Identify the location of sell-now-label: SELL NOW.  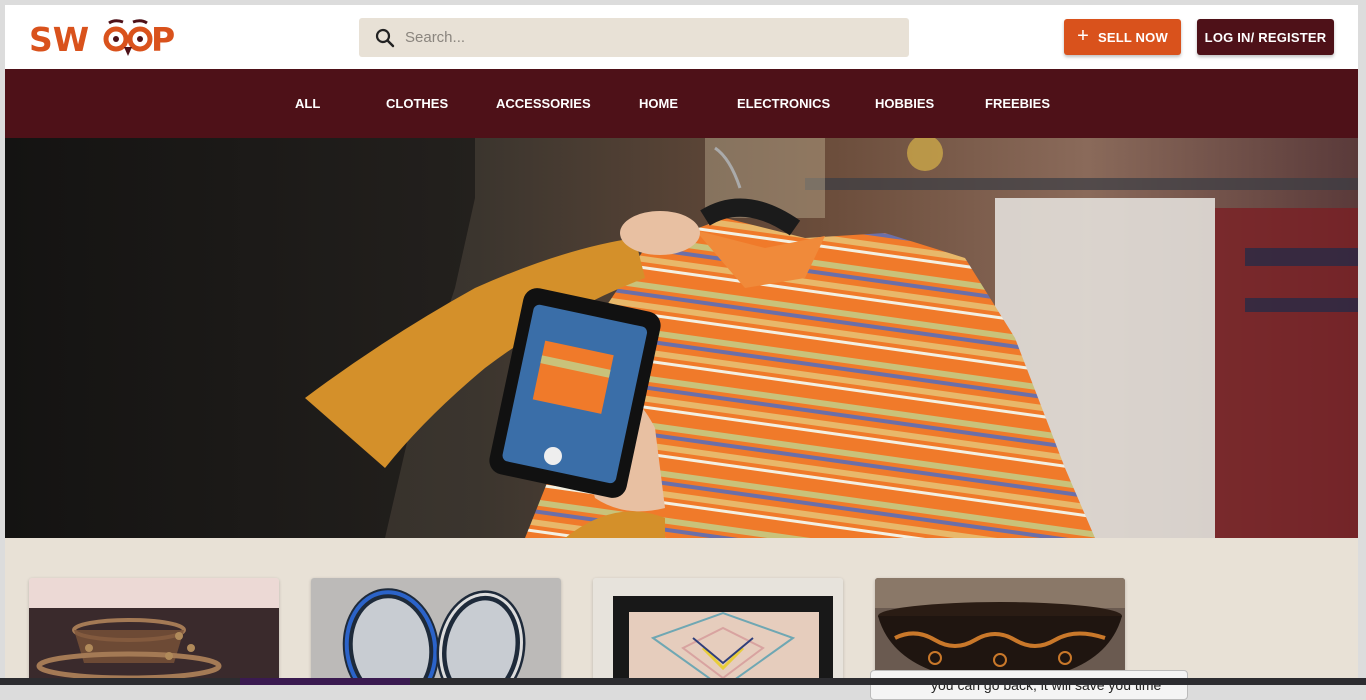
(1132, 37).